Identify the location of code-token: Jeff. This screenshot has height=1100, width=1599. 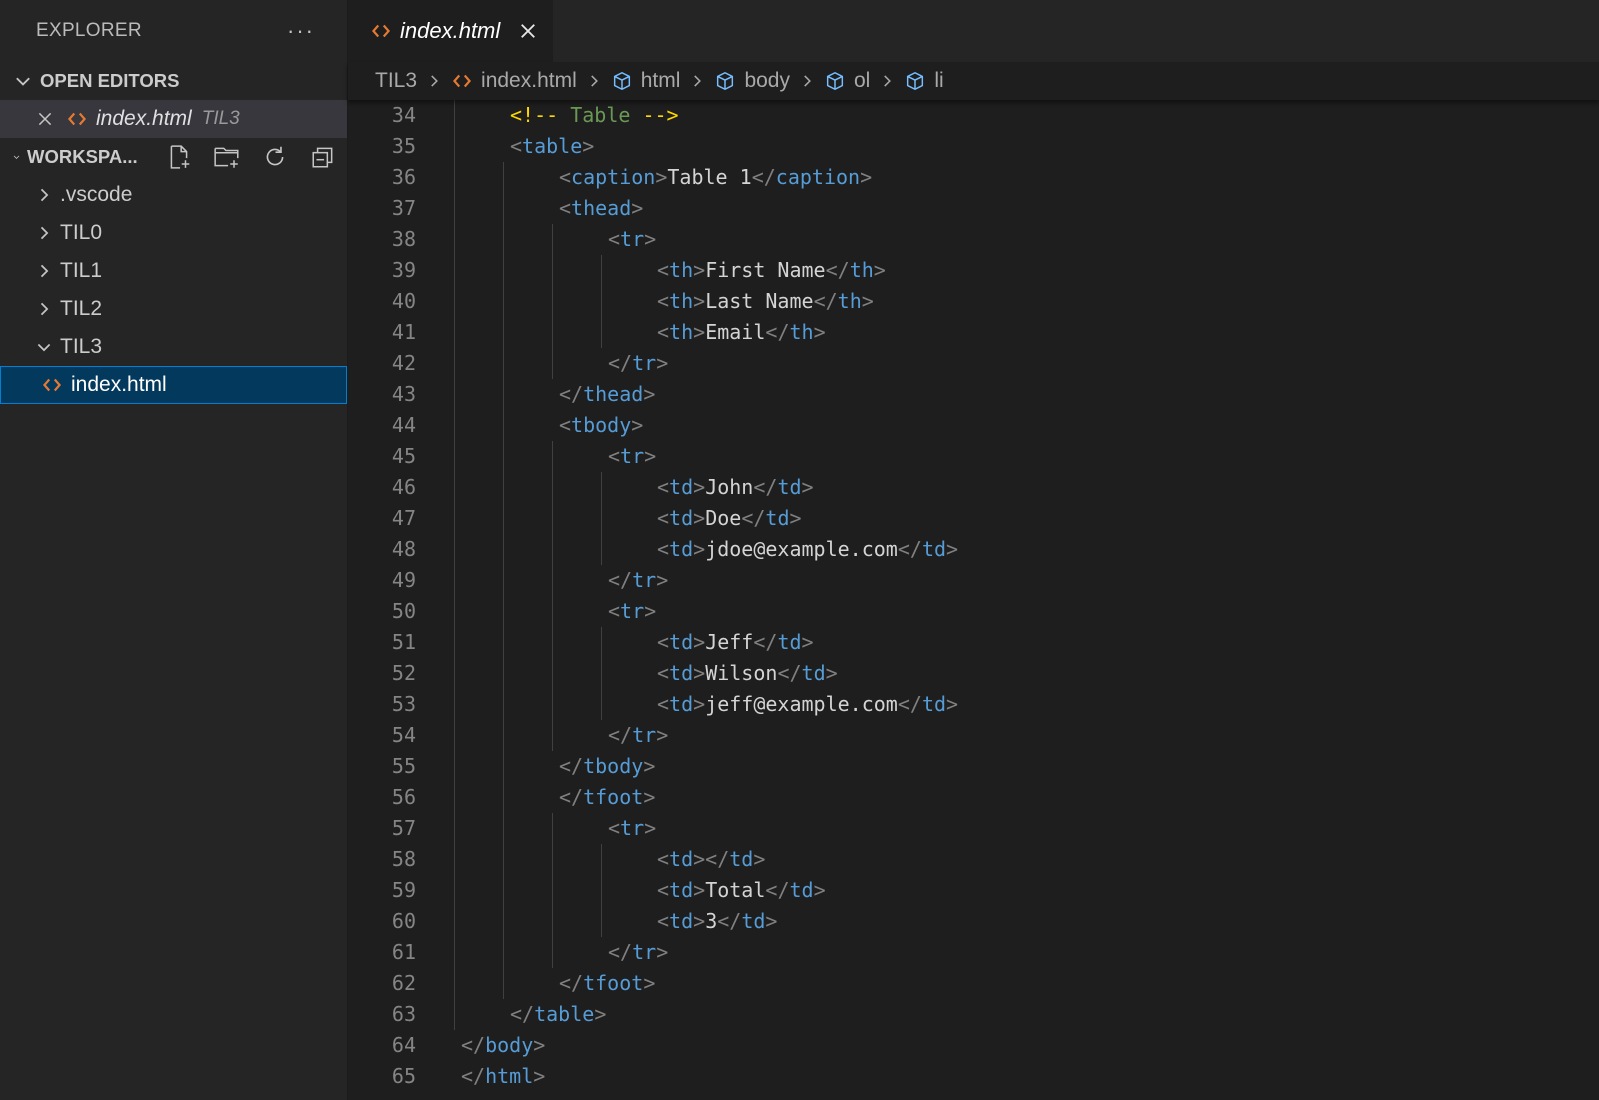
(729, 642).